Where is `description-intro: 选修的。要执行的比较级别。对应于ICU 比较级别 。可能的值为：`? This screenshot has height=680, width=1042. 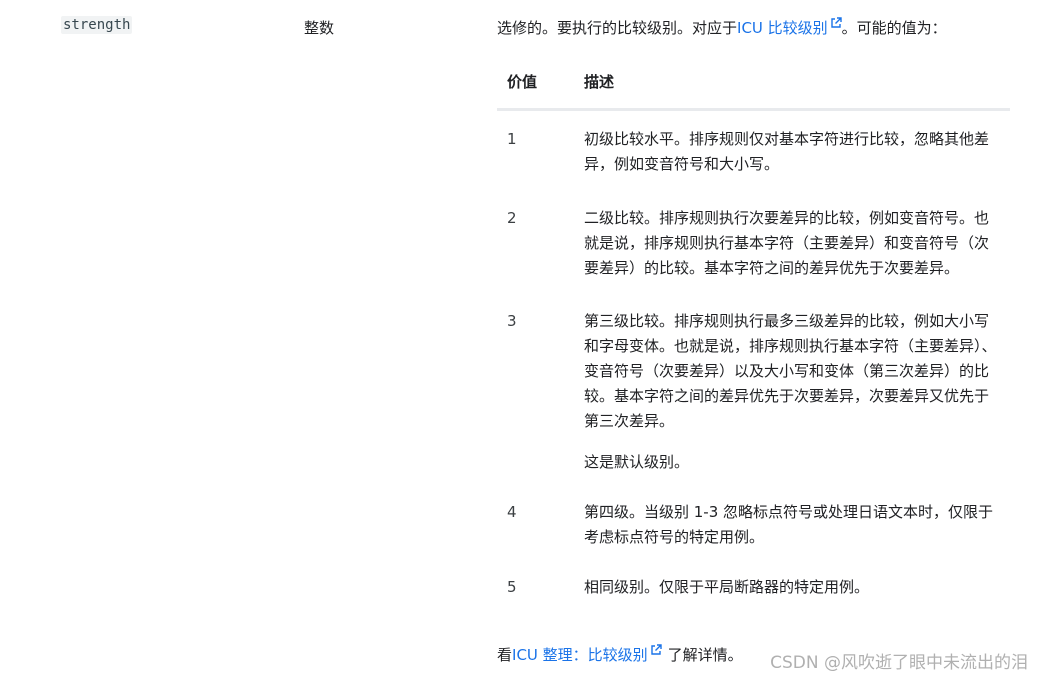 description-intro: 选修的。要执行的比较级别。对应于ICU 比较级别 。可能的值为： is located at coordinates (757, 28).